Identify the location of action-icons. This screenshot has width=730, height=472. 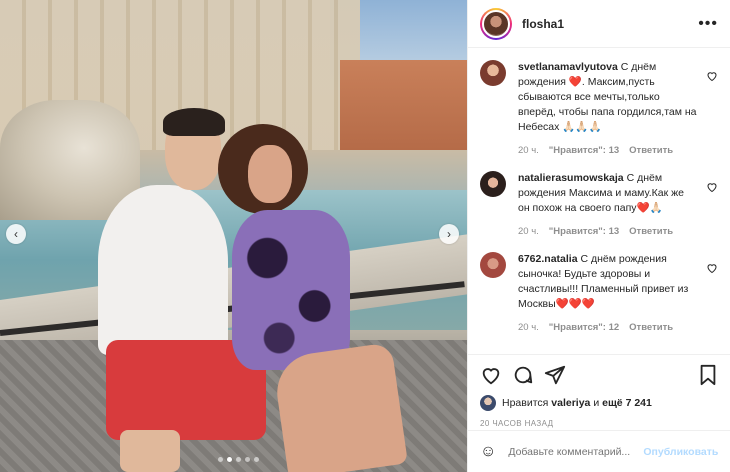
(599, 375).